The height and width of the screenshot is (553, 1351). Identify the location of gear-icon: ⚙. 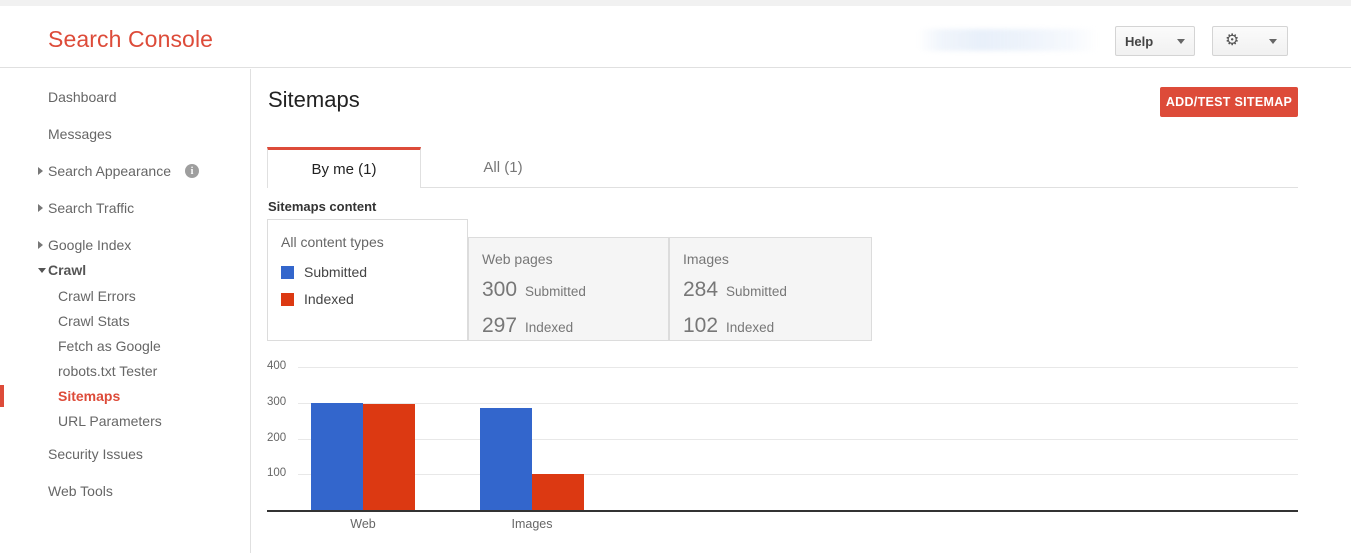
(1232, 40).